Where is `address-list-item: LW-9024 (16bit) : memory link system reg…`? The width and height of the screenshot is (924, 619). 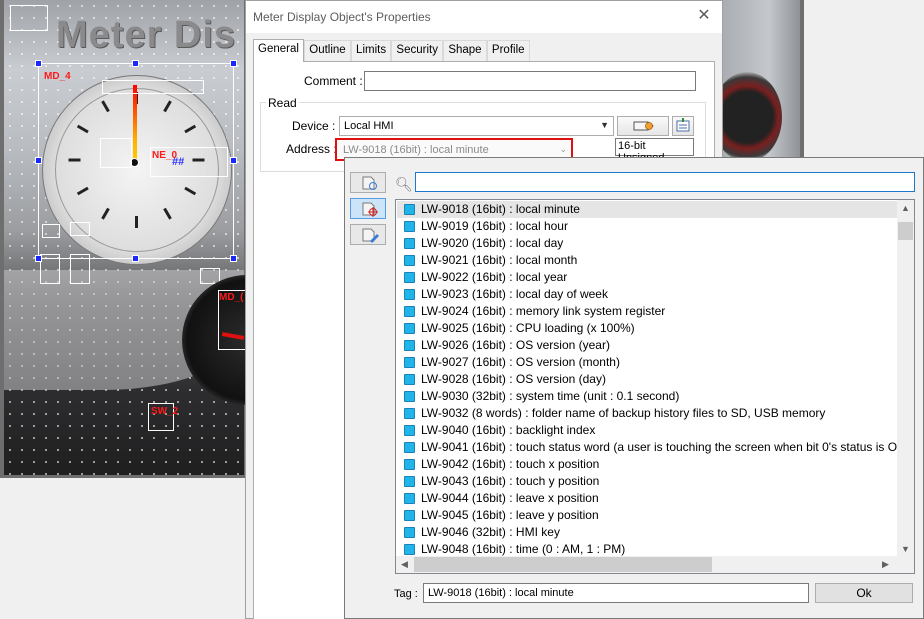
address-list-item: LW-9024 (16bit) : memory link system reg… is located at coordinates (647, 311).